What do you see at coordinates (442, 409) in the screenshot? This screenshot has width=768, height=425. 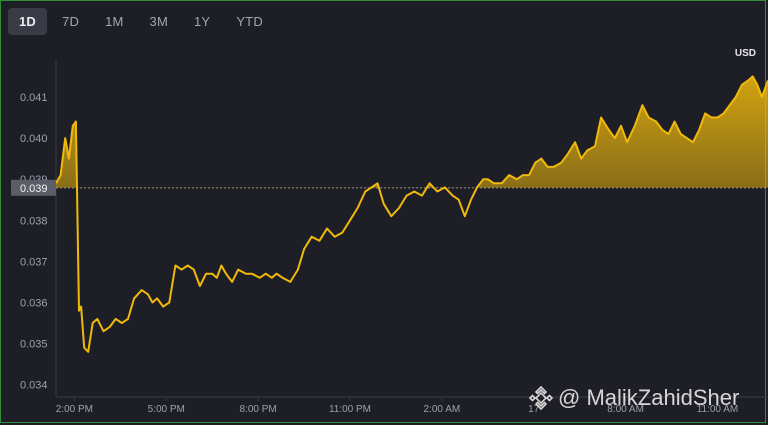 I see `x-tick-label: 2:00 AM` at bounding box center [442, 409].